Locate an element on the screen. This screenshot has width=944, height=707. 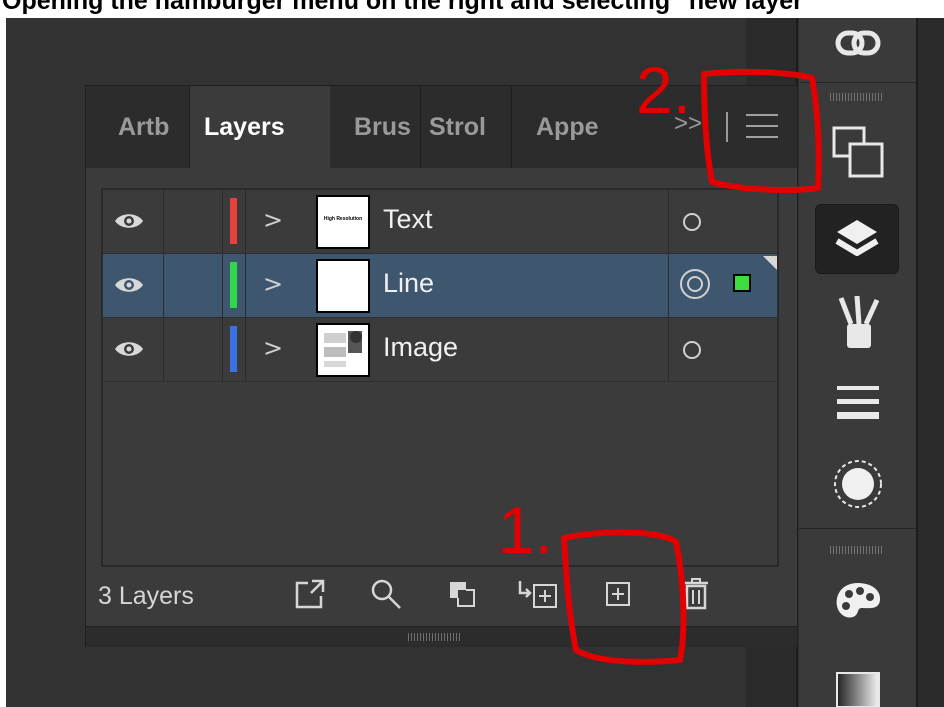
trash-icon is located at coordinates (696, 594).